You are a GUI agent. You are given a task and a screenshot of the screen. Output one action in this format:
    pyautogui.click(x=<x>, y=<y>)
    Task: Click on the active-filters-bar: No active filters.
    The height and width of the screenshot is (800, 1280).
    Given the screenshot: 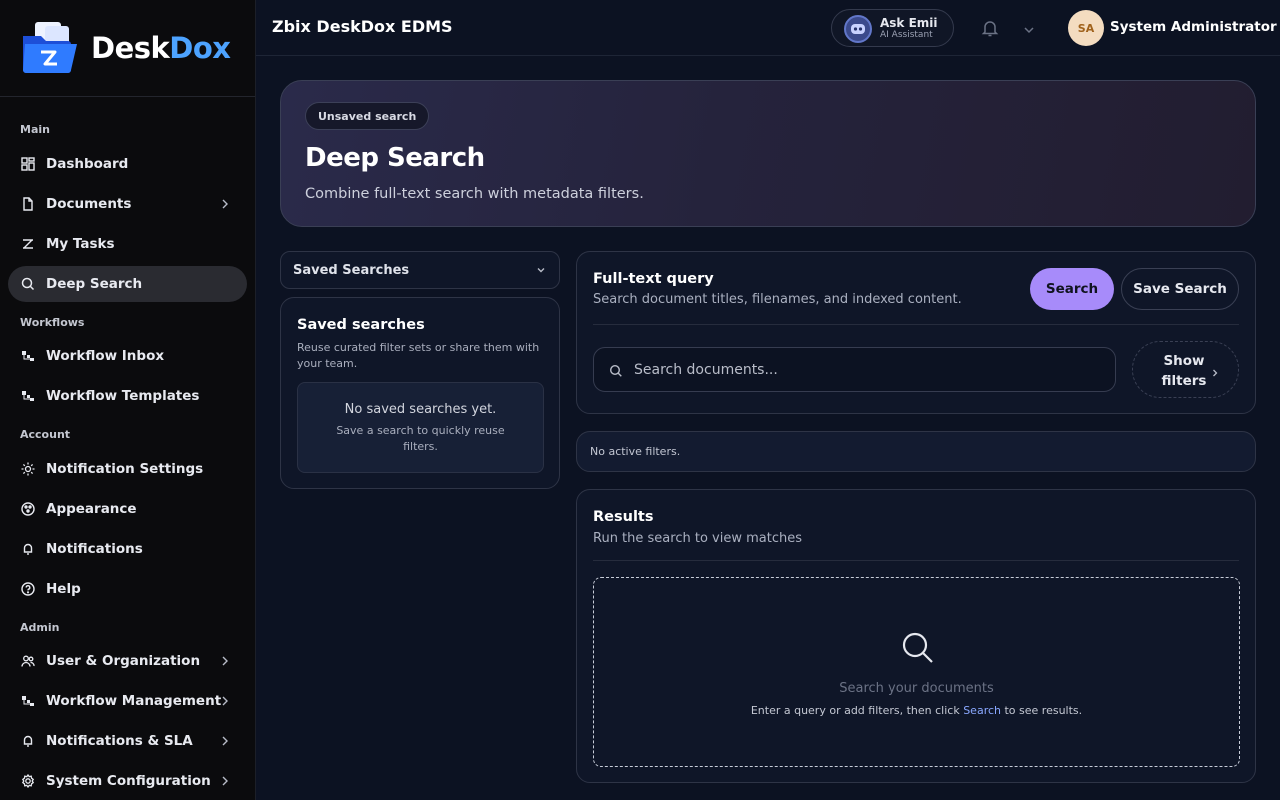 What is the action you would take?
    pyautogui.click(x=916, y=451)
    